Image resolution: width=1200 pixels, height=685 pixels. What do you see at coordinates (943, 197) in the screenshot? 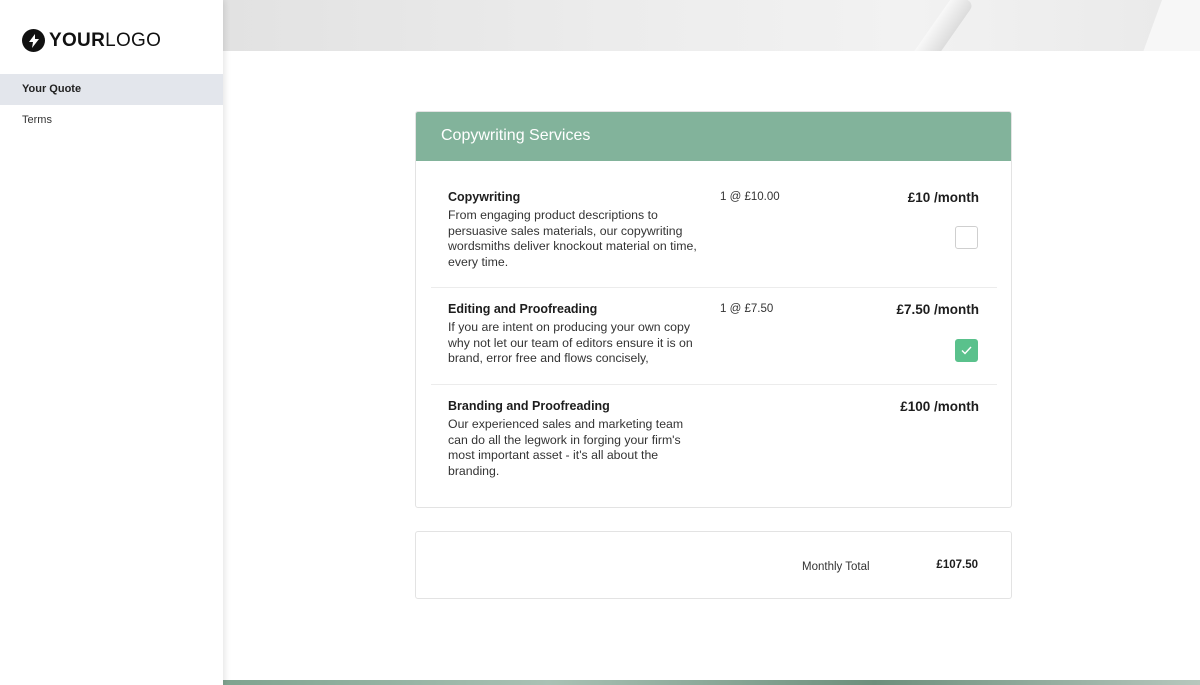
I see `service-price: £10 /month` at bounding box center [943, 197].